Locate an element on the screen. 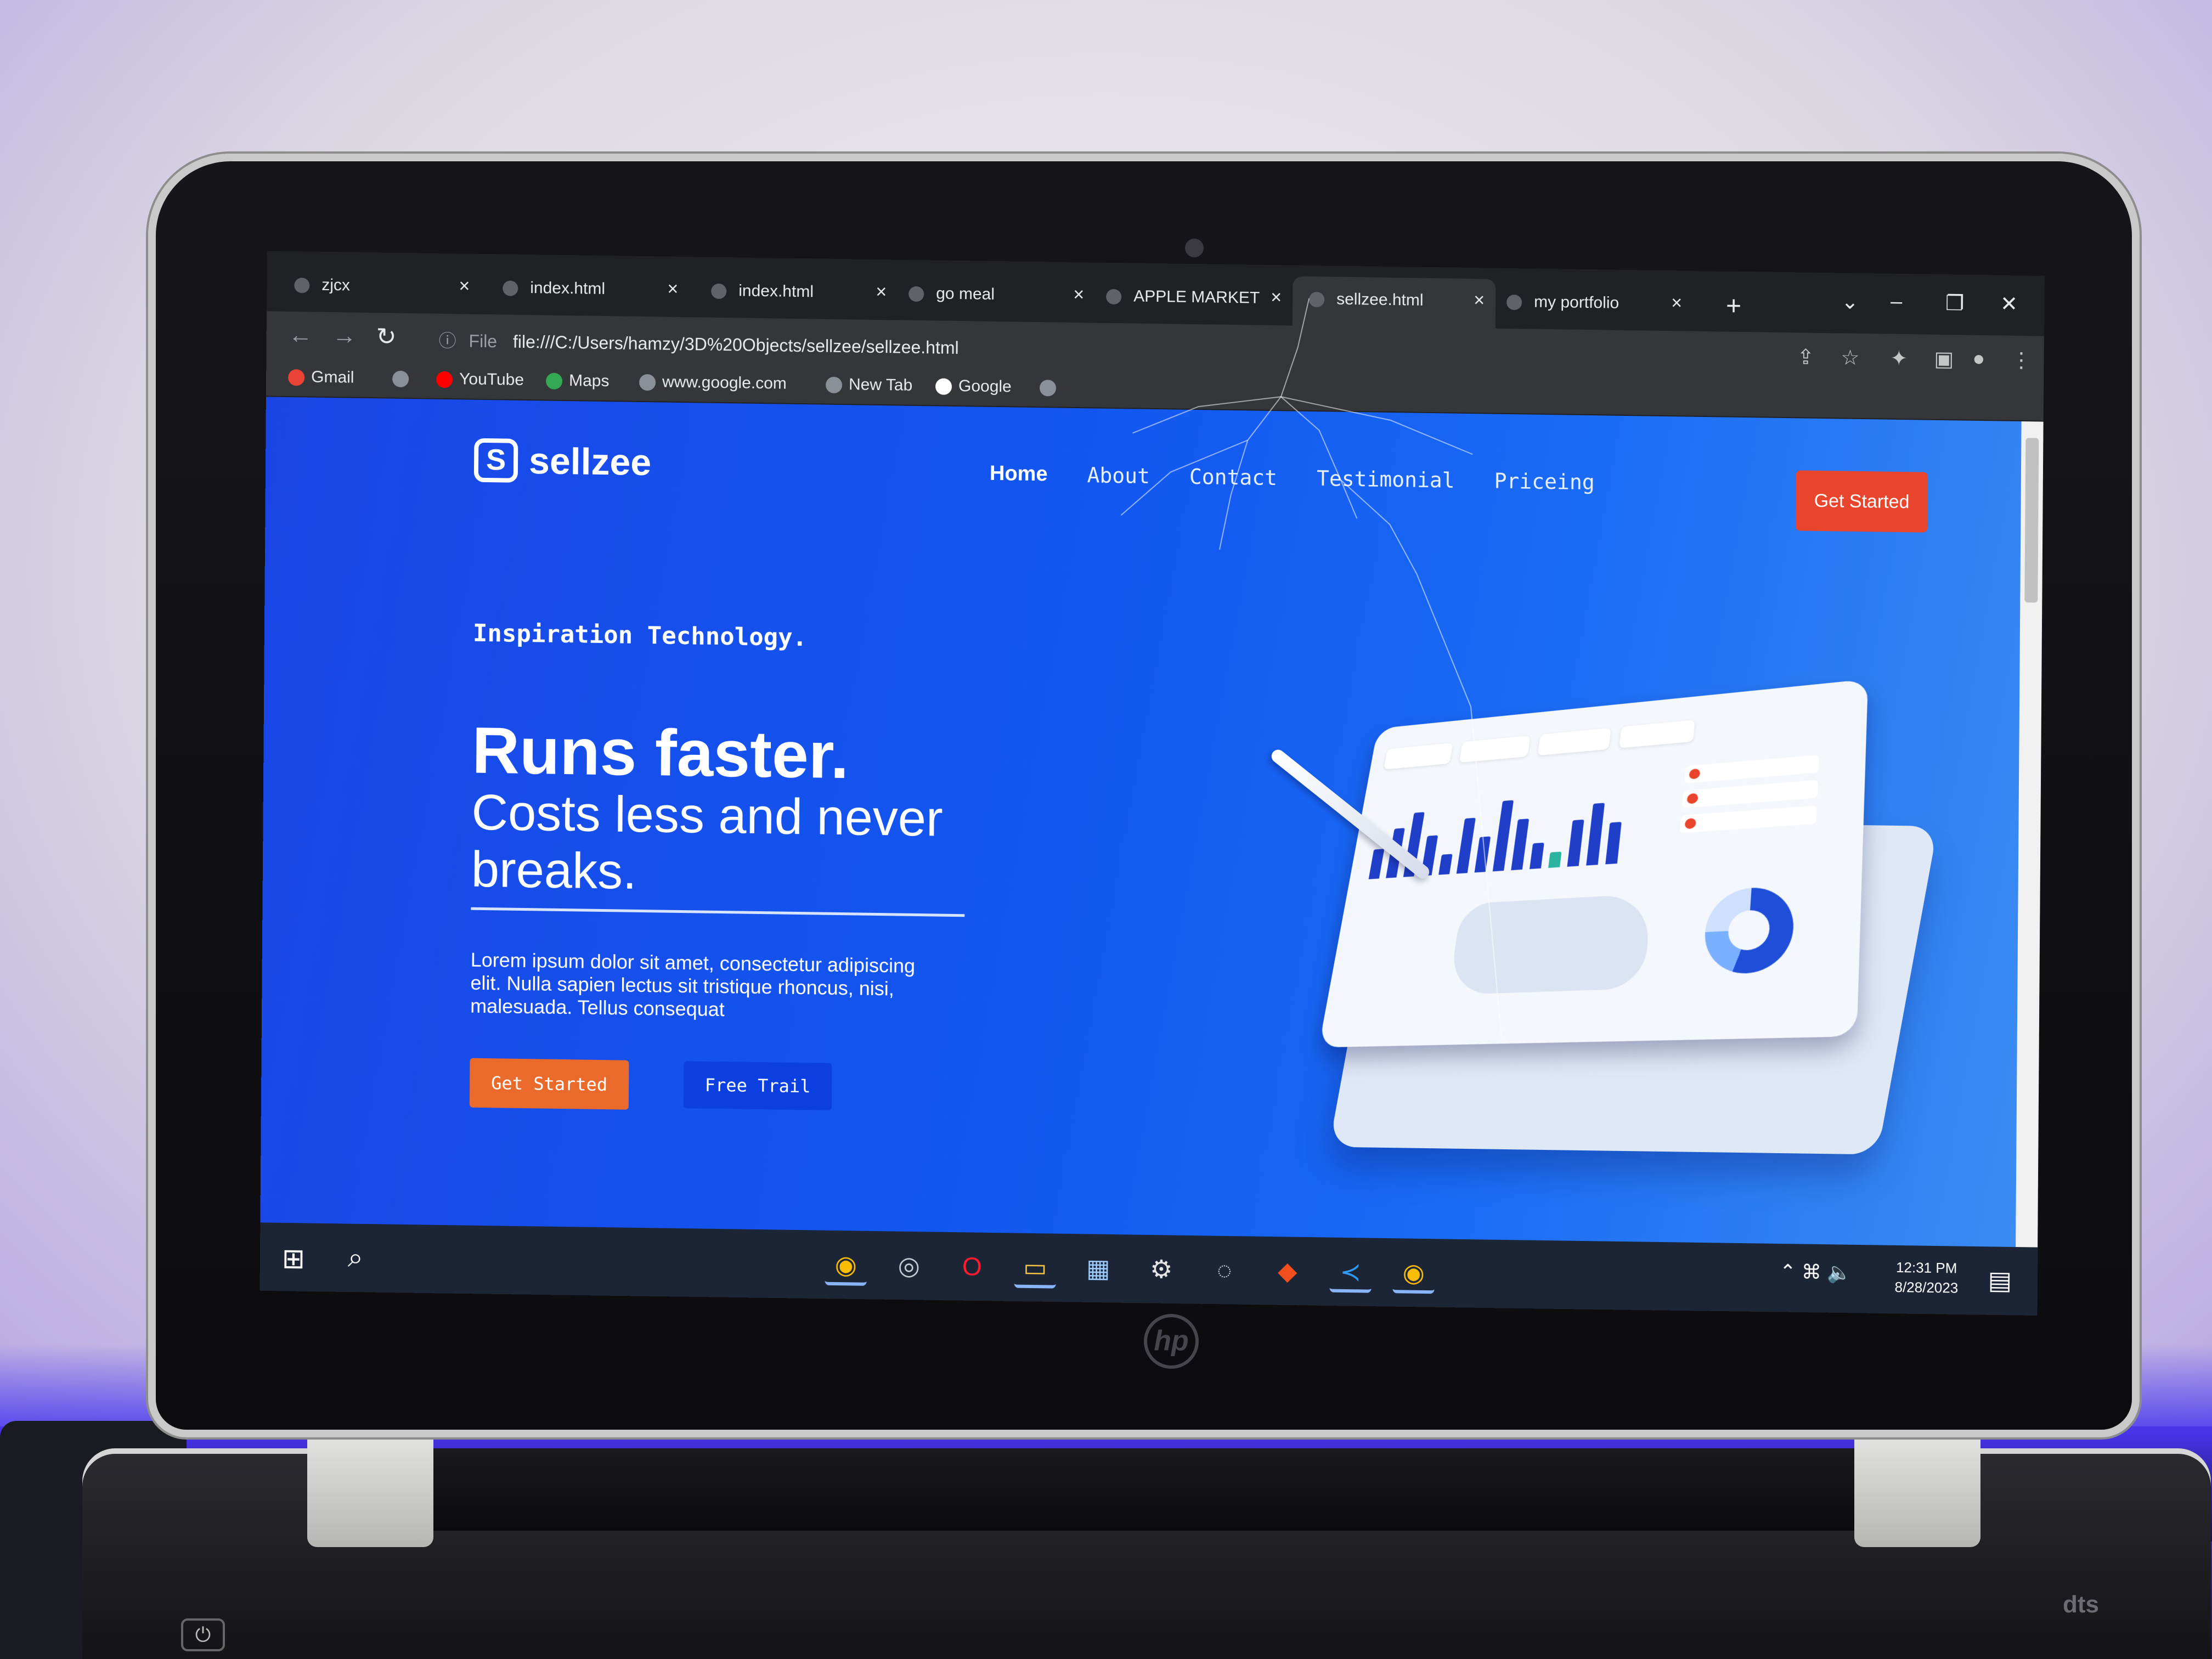 This screenshot has width=2212, height=1659. taskbar-clock: 12:31 PM 8/28/2023 is located at coordinates (1926, 1277).